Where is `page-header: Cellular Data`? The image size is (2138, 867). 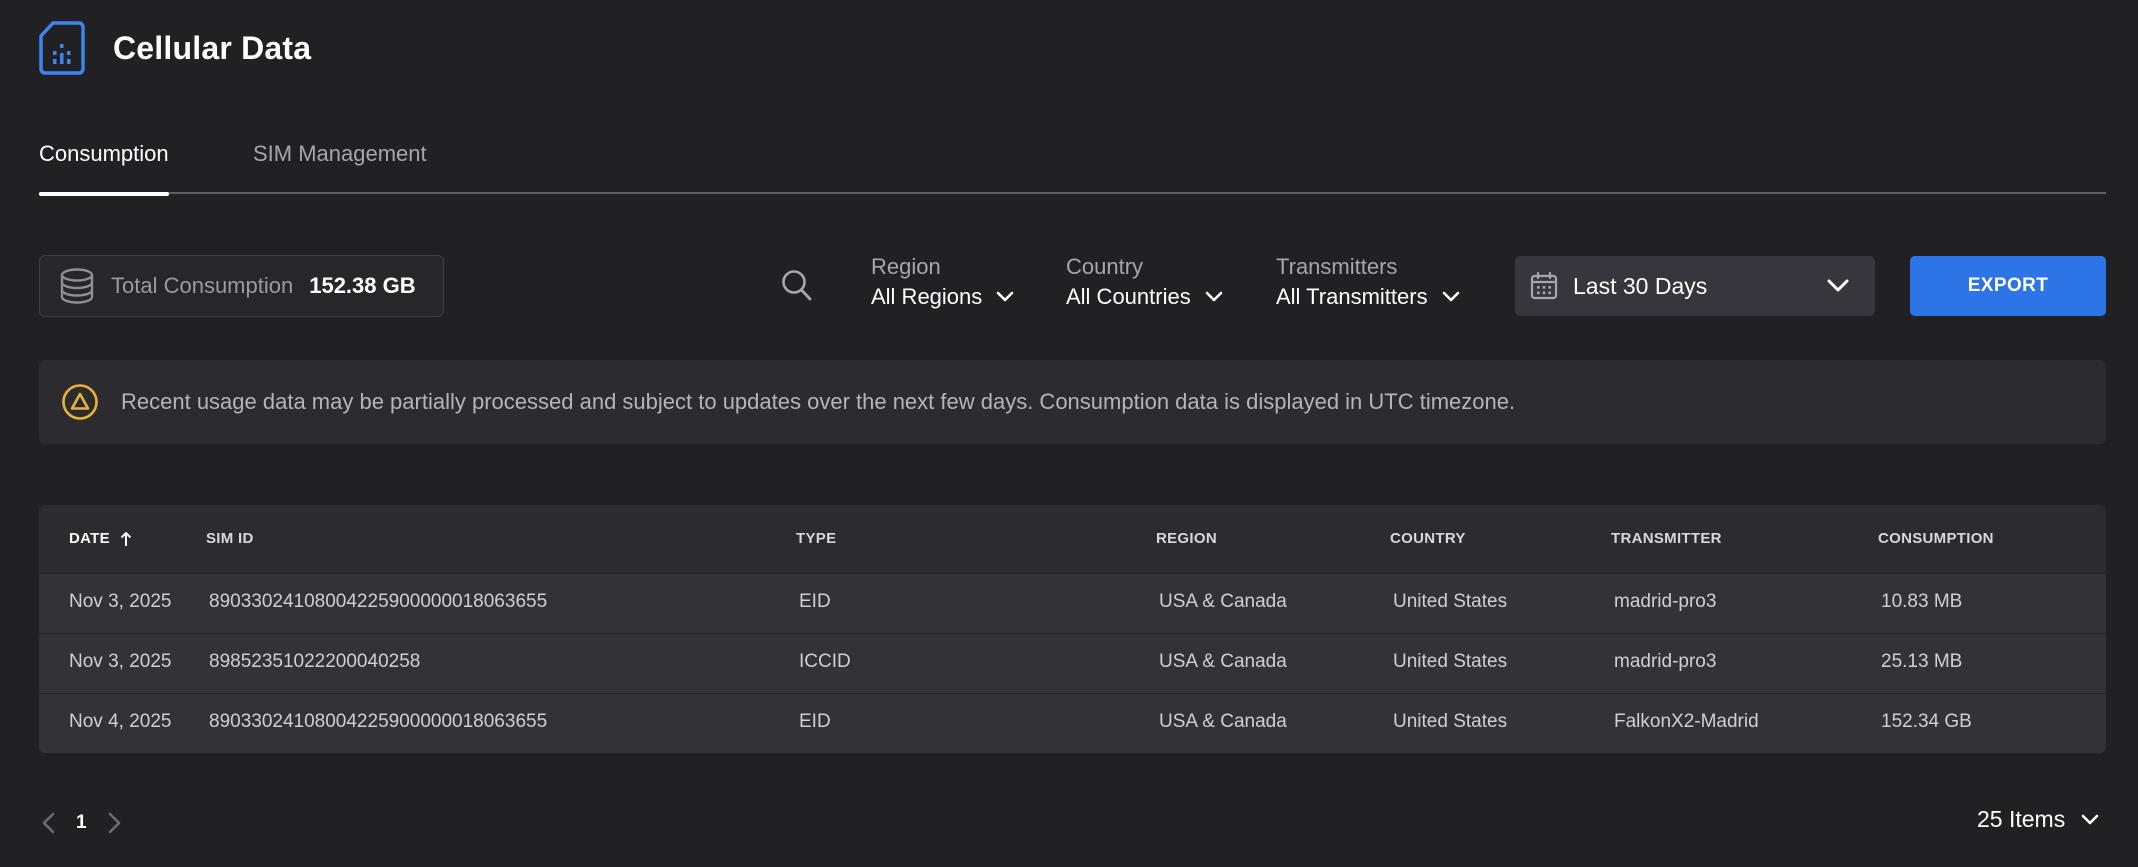
page-header: Cellular Data is located at coordinates (175, 48).